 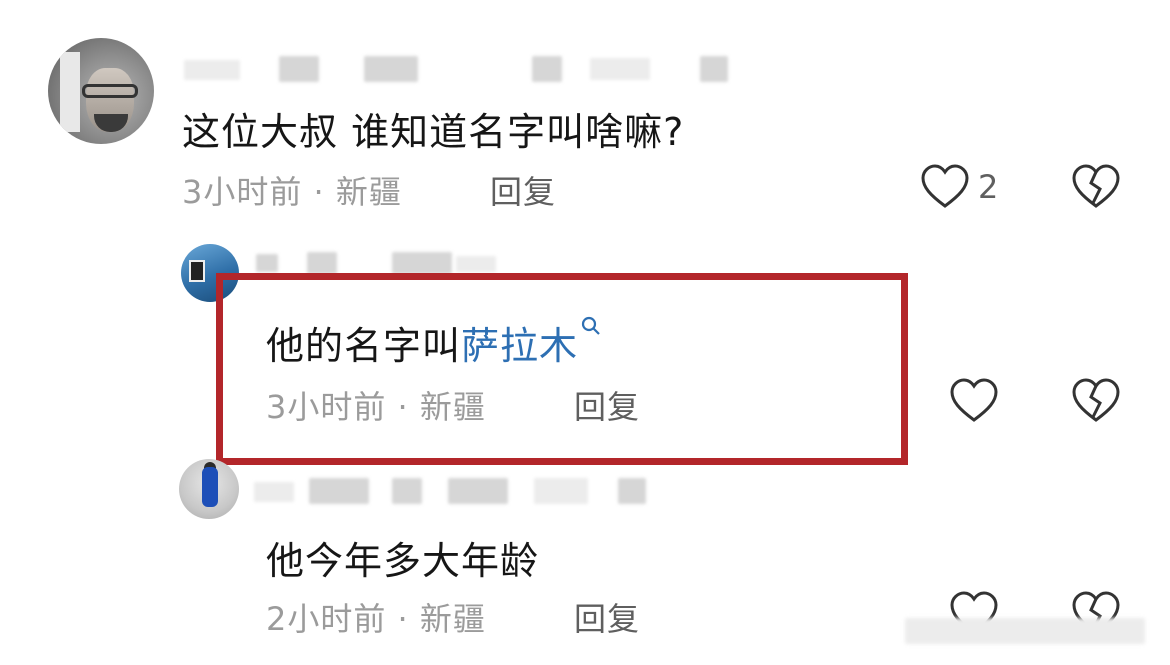 I want to click on avatar-glasses, so click(x=110, y=91).